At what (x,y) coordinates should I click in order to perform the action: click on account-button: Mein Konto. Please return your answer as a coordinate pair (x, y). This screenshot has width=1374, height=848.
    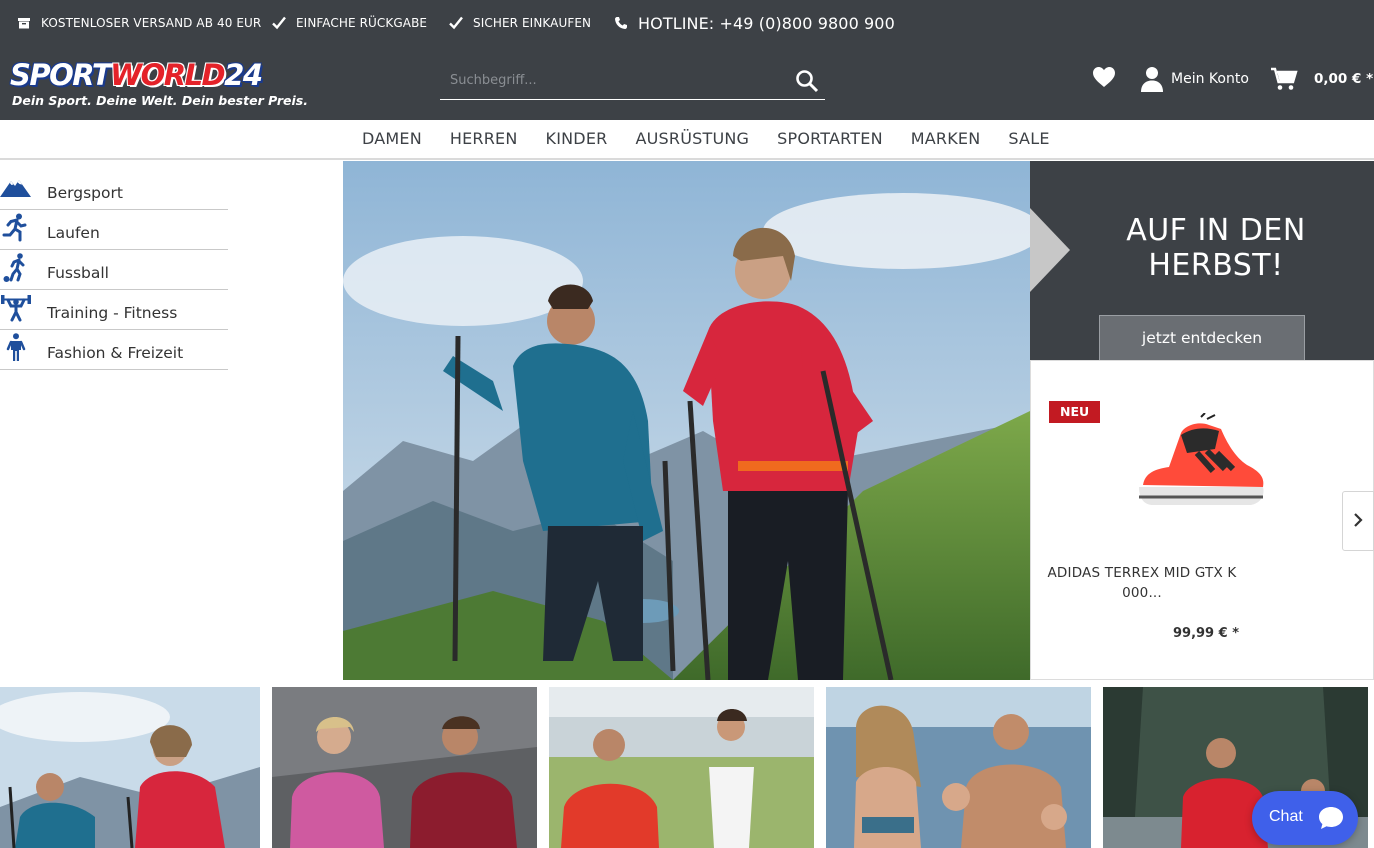
    Looking at the image, I should click on (1194, 79).